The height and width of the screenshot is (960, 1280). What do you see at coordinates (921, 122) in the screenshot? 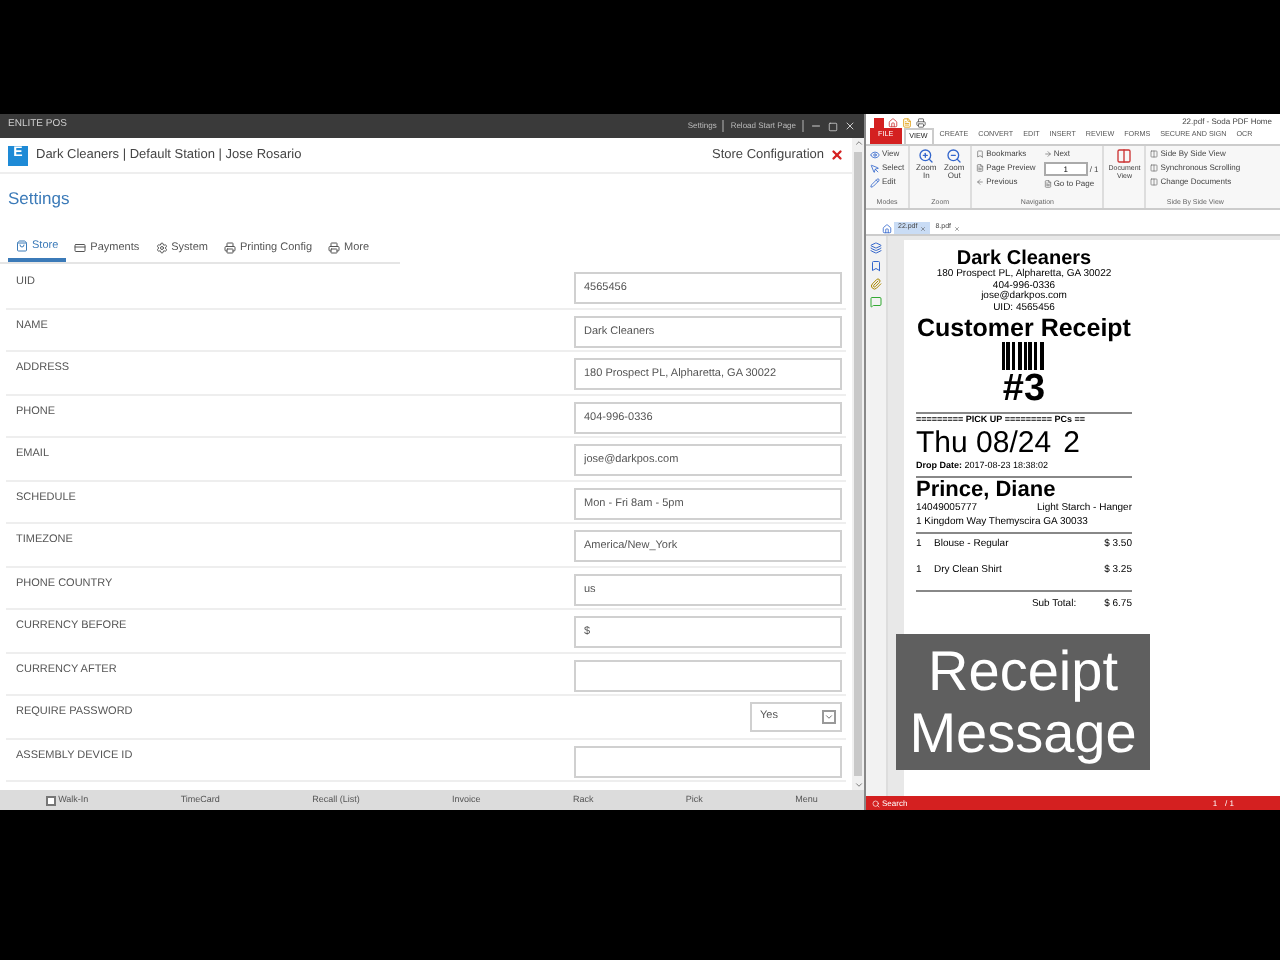
I see `print-icon` at bounding box center [921, 122].